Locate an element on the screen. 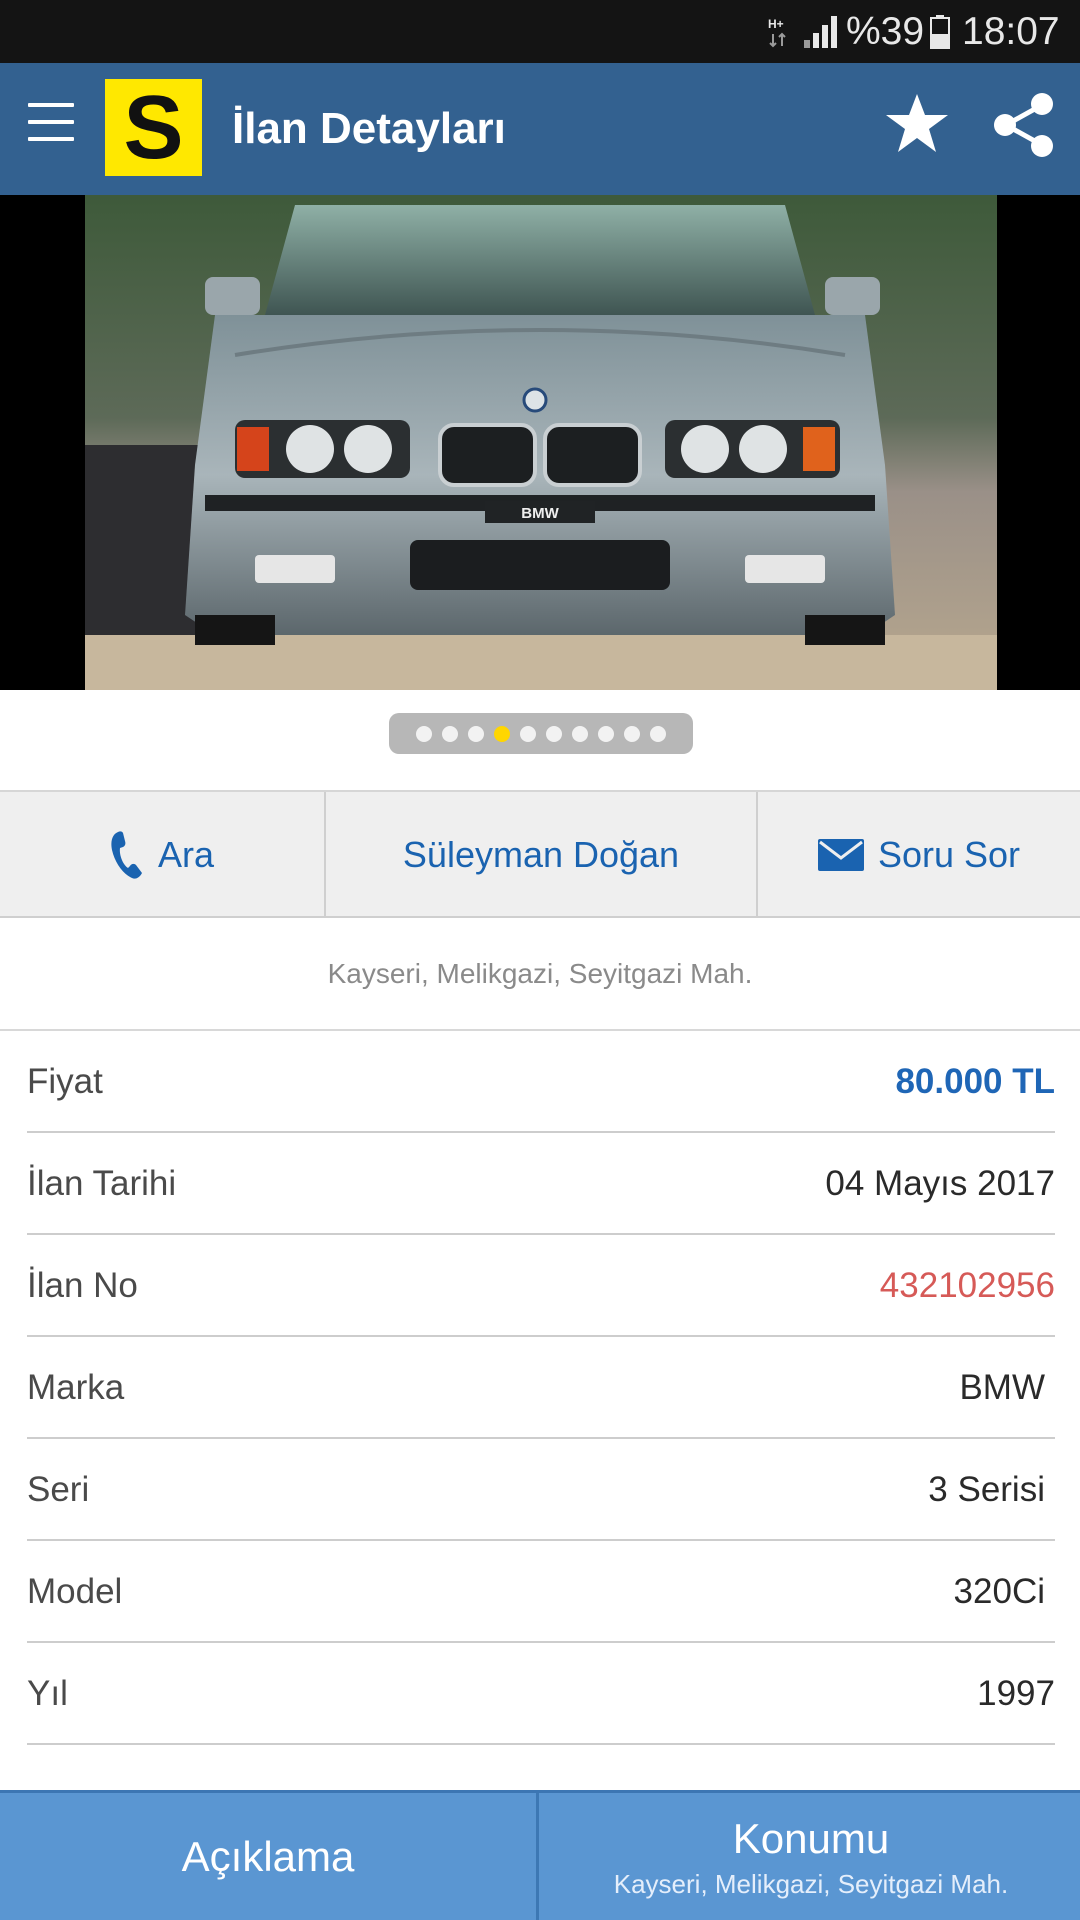  share-icon is located at coordinates (1024, 125).